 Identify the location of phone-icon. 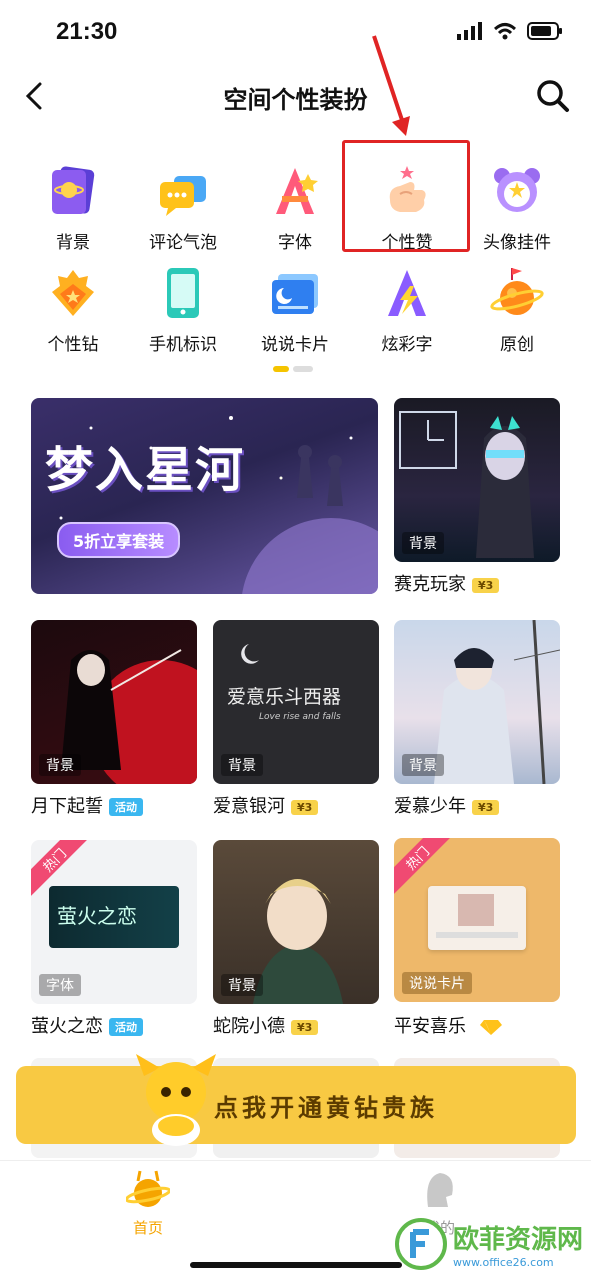
(183, 293).